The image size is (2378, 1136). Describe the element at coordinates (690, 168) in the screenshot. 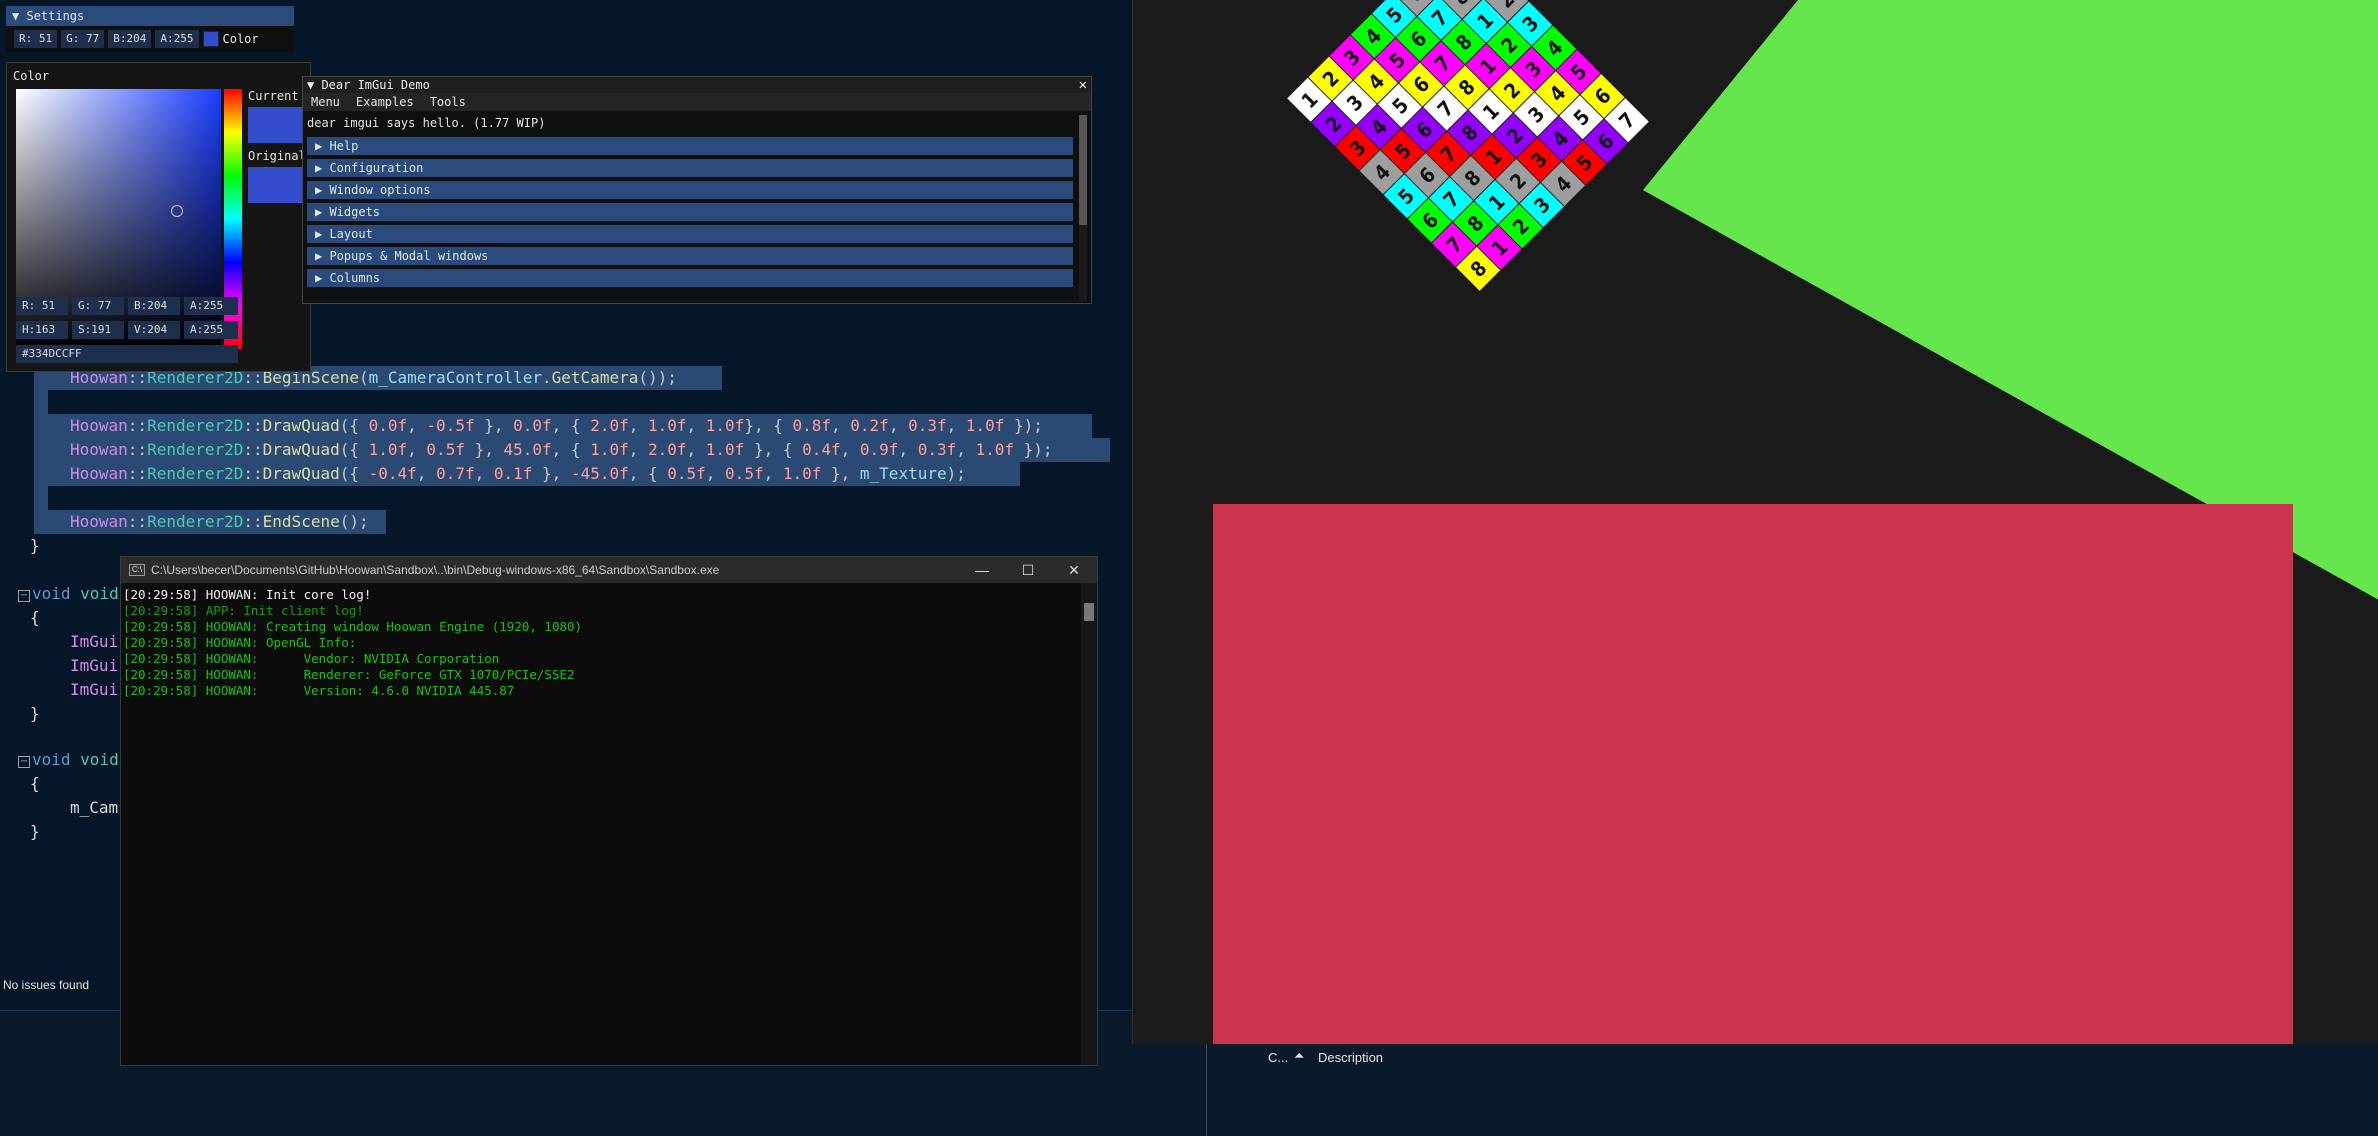

I see `collapsing-header: ▶ Configuration` at that location.